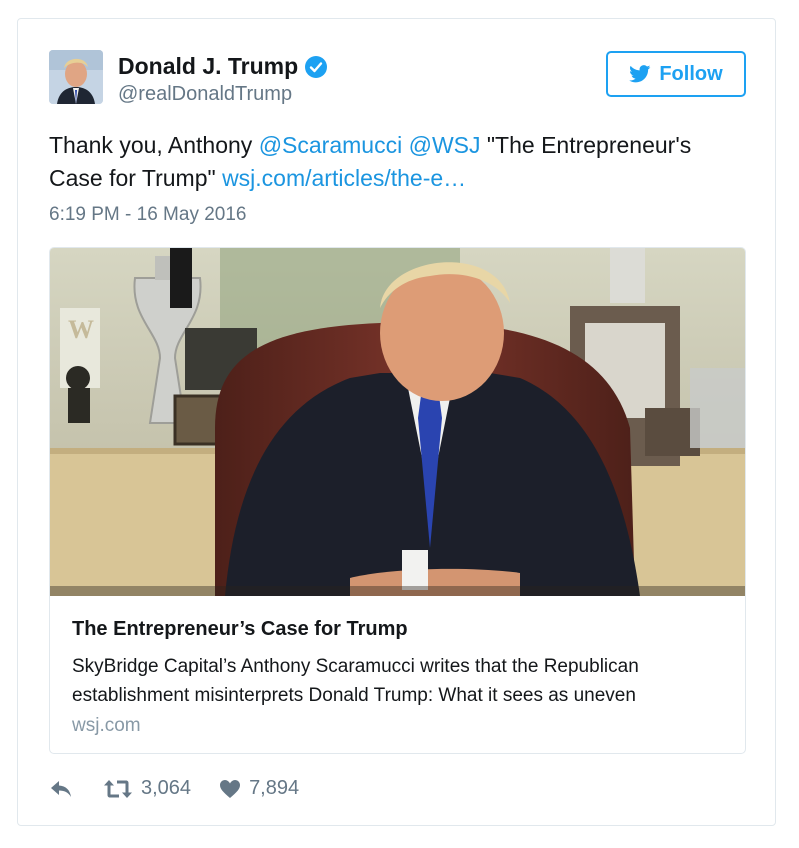 The height and width of the screenshot is (848, 799). I want to click on reply-button, so click(61, 789).